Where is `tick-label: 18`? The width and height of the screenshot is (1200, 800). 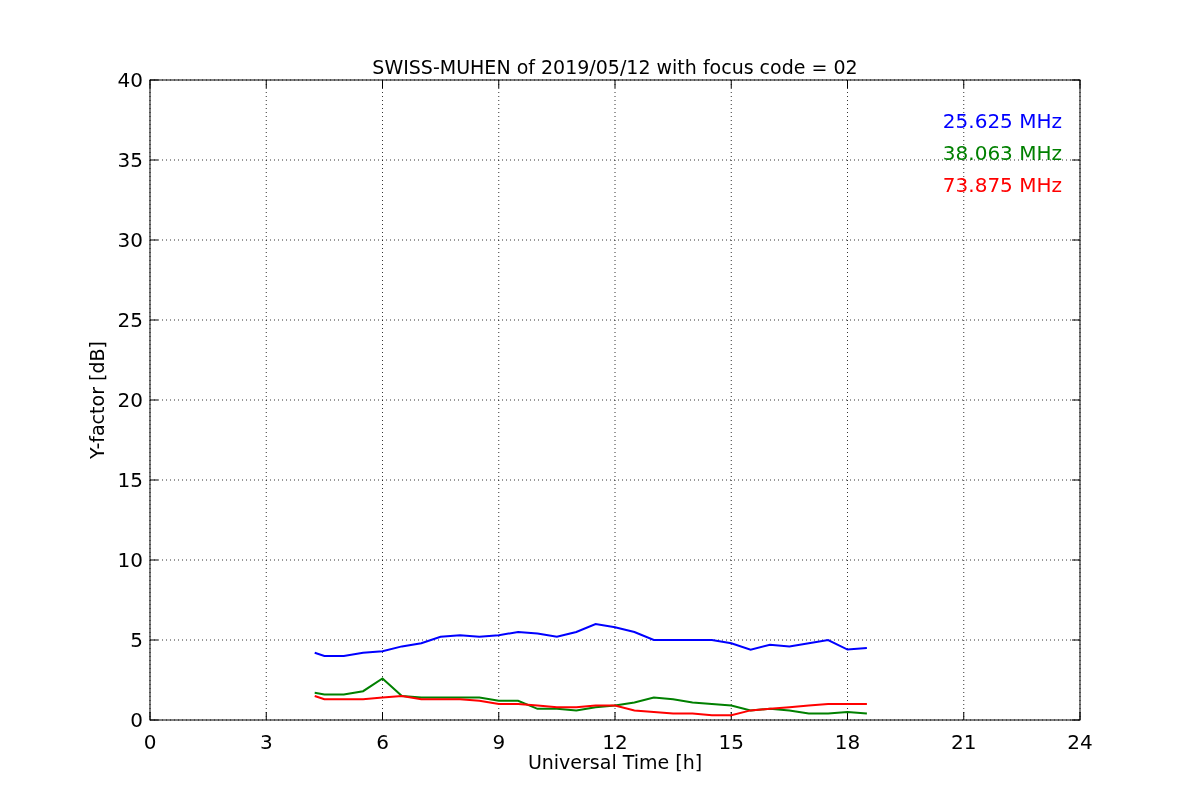
tick-label: 18 is located at coordinates (847, 742).